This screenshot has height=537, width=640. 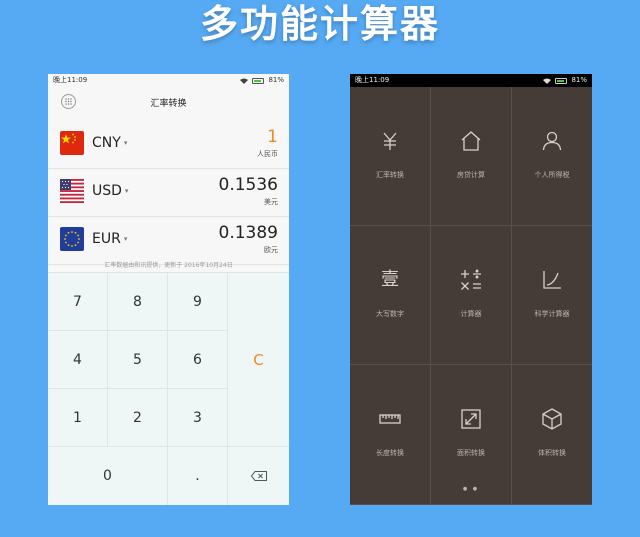 I want to click on currency-amount: 0.1536, so click(x=248, y=185).